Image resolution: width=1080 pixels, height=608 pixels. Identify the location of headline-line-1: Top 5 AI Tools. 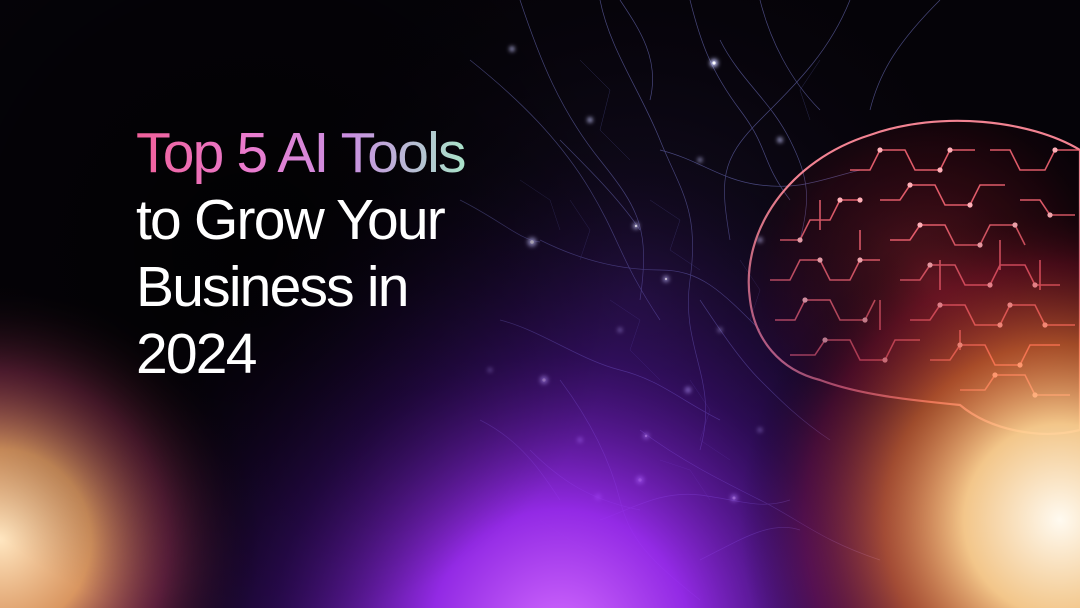
(301, 153).